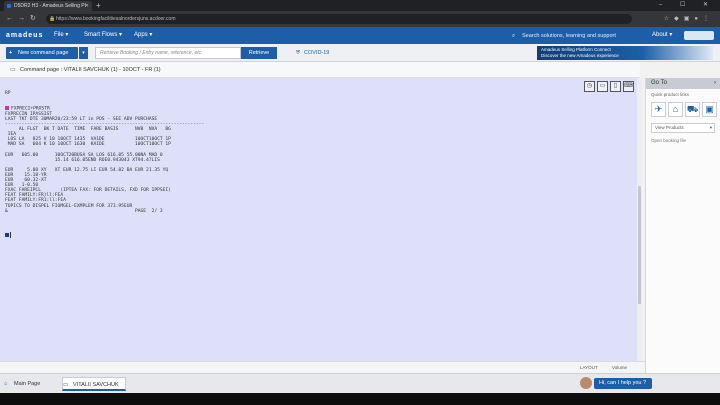 The image size is (720, 405). What do you see at coordinates (683, 128) in the screenshot?
I see `product-select: View Products ▾` at bounding box center [683, 128].